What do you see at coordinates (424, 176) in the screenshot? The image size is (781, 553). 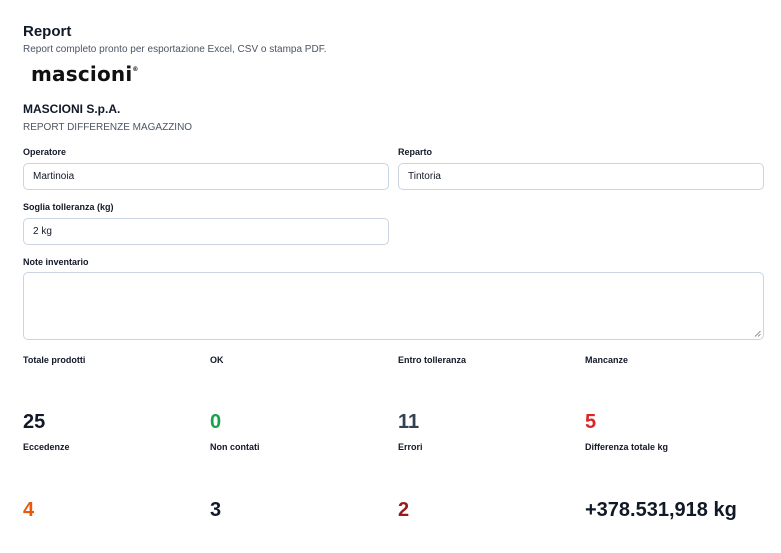 I see `reparto-value: Tintoria` at bounding box center [424, 176].